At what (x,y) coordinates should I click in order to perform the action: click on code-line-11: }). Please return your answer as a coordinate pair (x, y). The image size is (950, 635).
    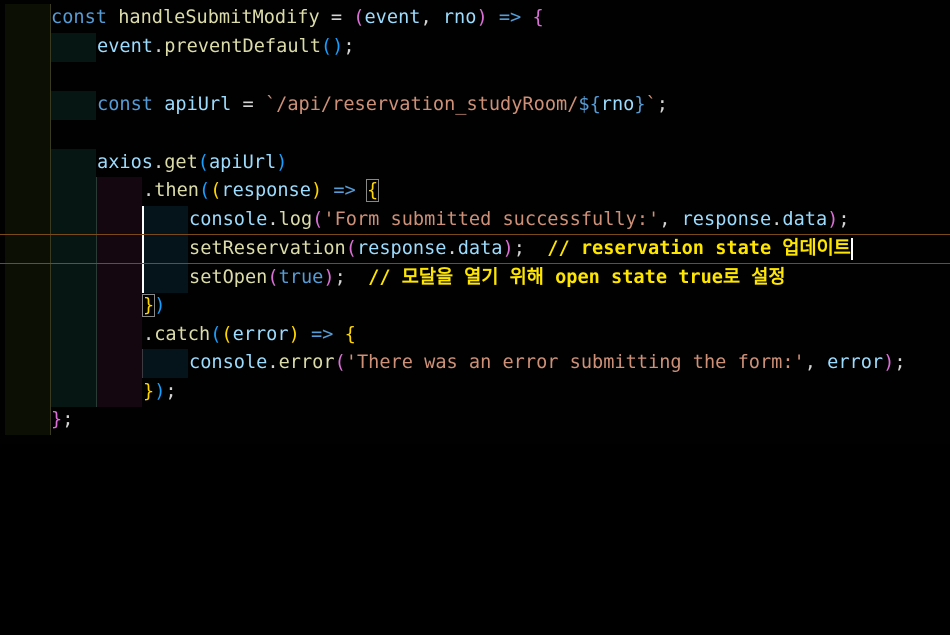
    Looking at the image, I should click on (475, 306).